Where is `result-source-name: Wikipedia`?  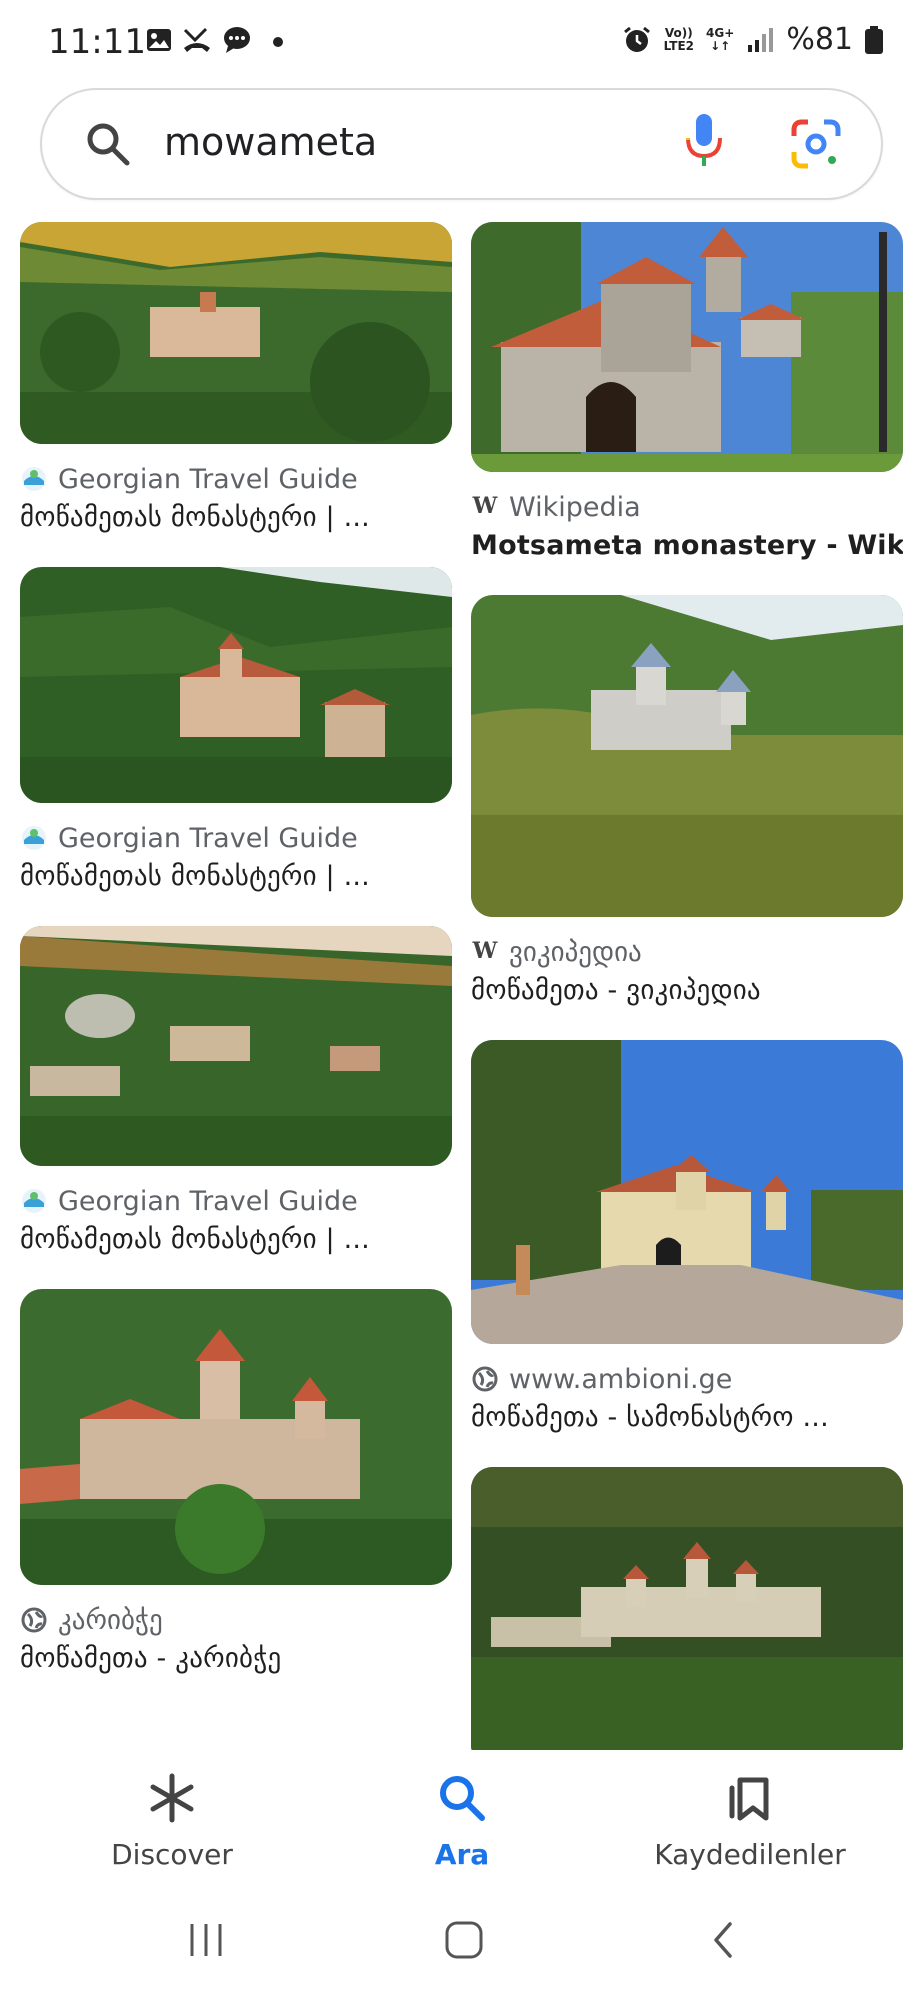 result-source-name: Wikipedia is located at coordinates (575, 507).